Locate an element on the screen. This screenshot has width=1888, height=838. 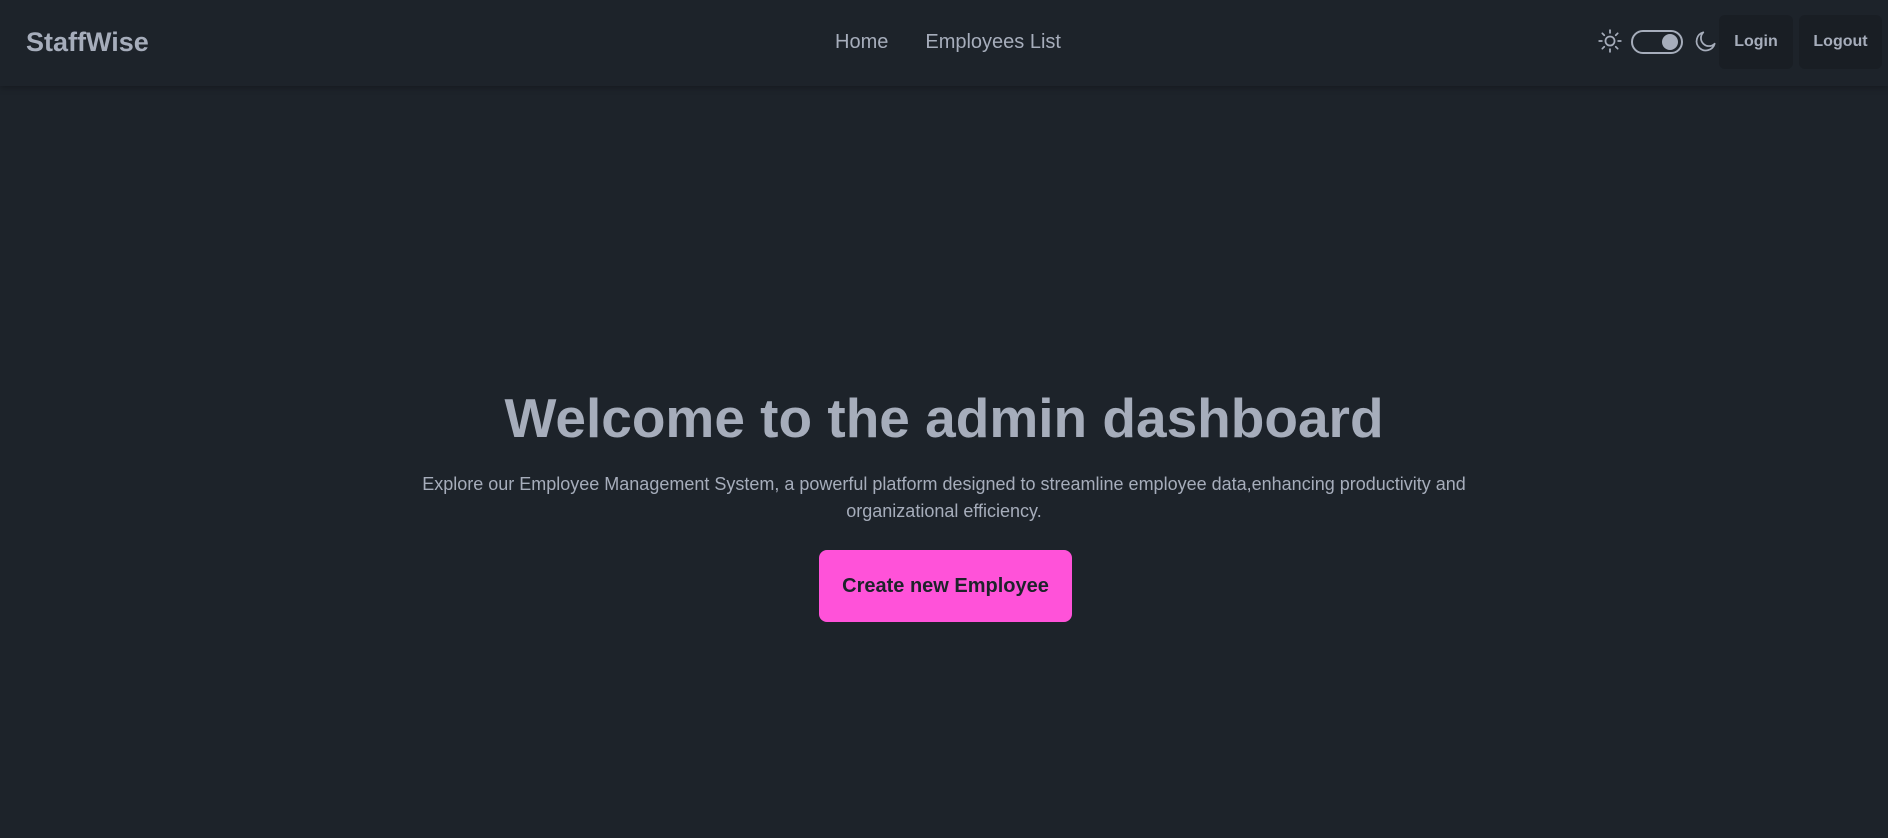
theme-toggle-knob is located at coordinates (1670, 42).